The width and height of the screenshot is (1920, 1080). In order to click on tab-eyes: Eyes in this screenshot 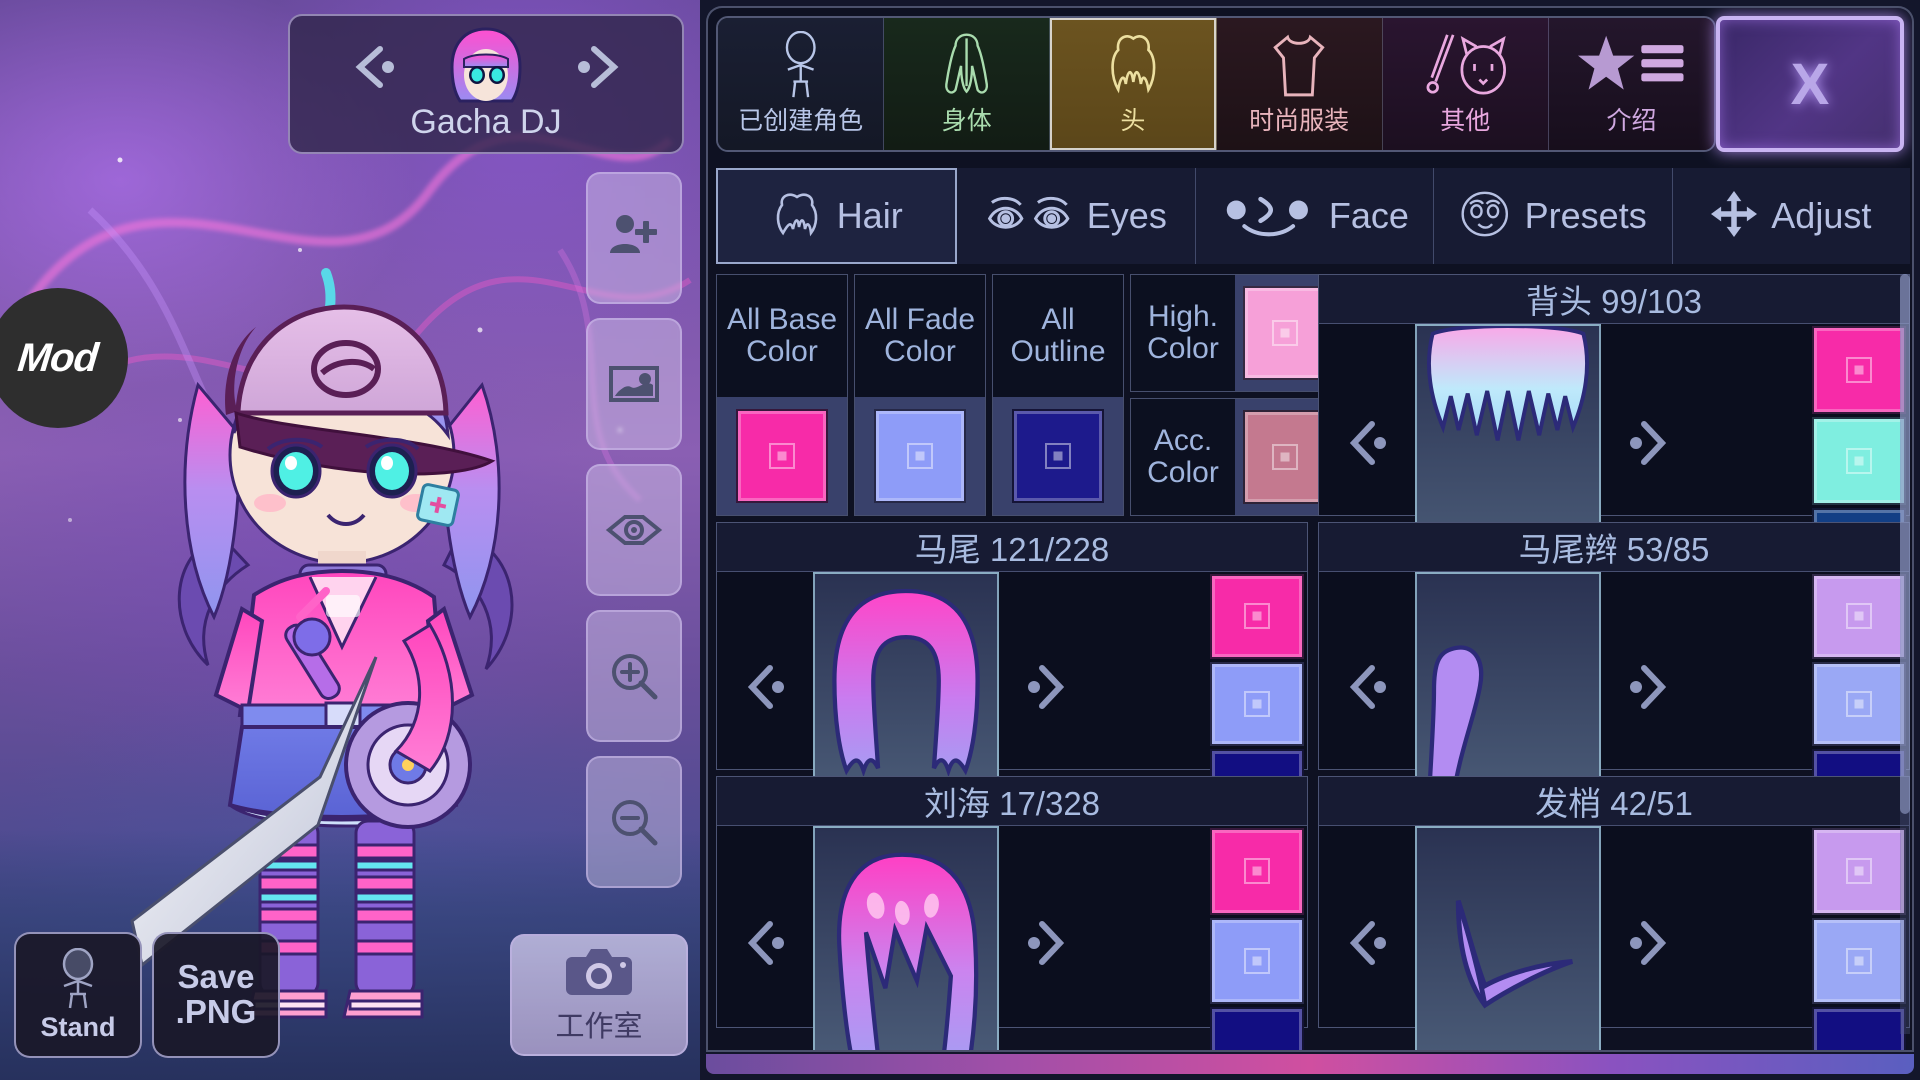, I will do `click(1076, 216)`.